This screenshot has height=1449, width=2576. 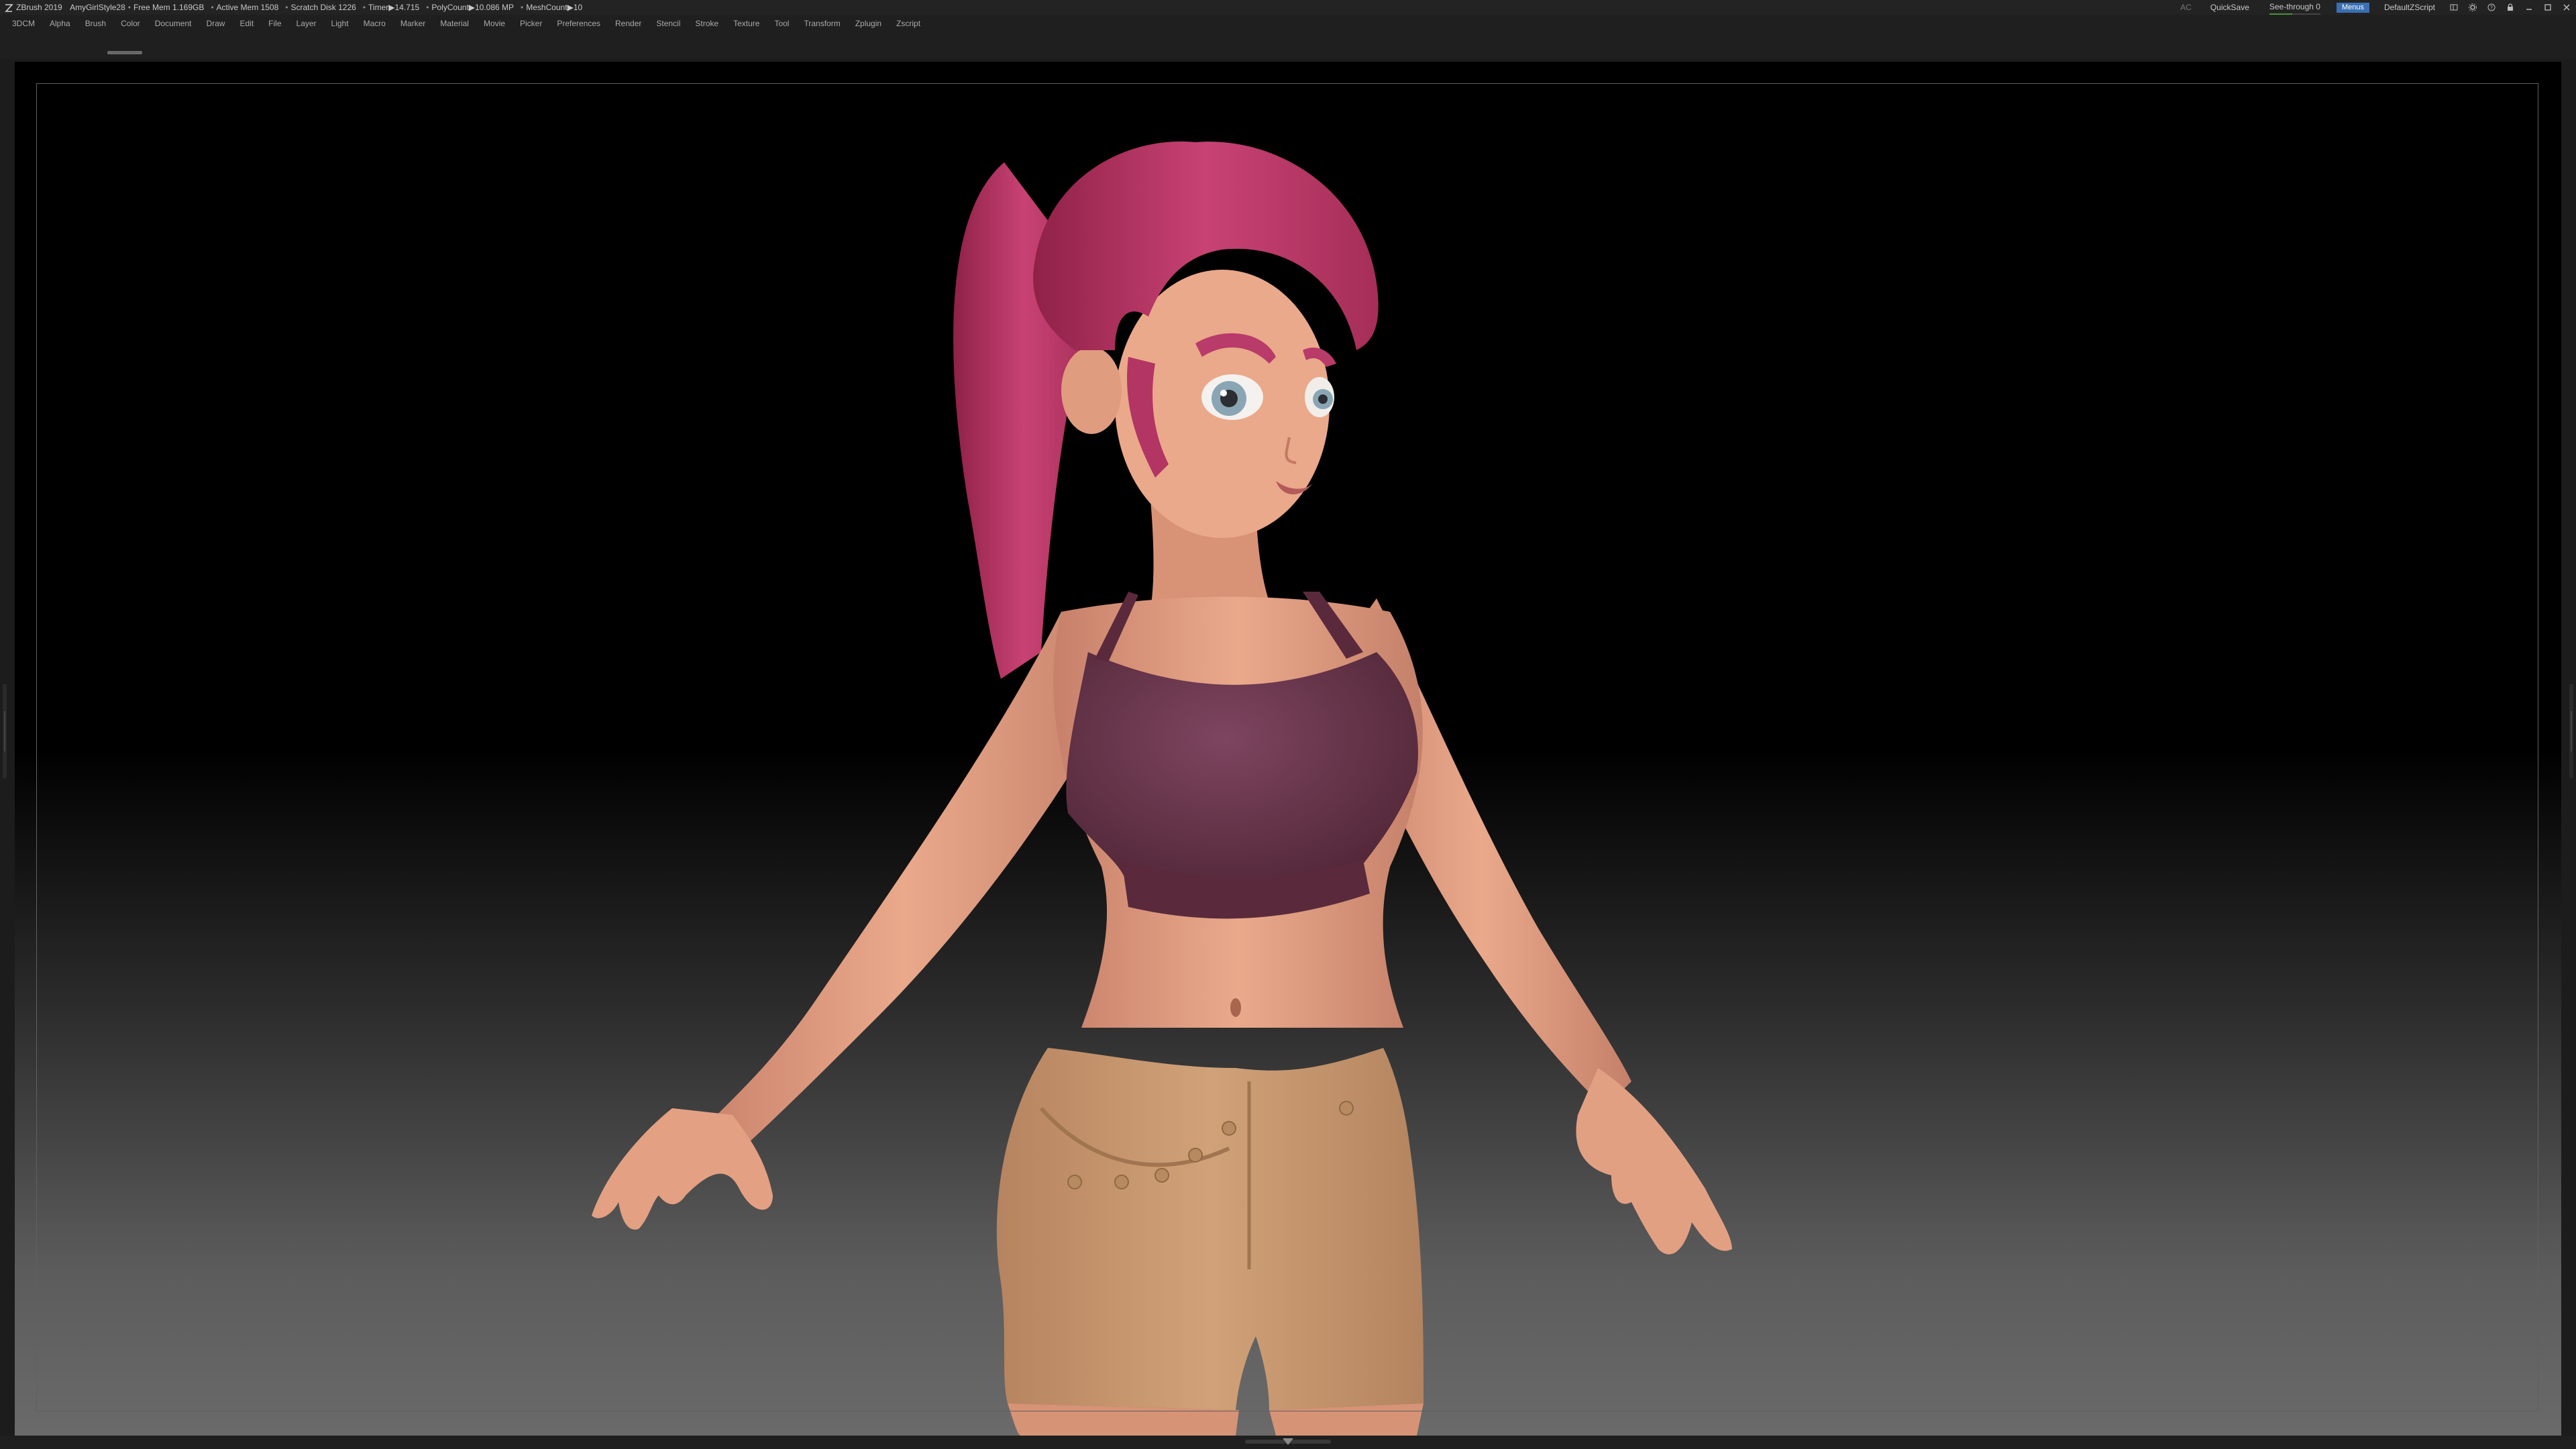 What do you see at coordinates (2186, 7) in the screenshot?
I see `ac-button: AC` at bounding box center [2186, 7].